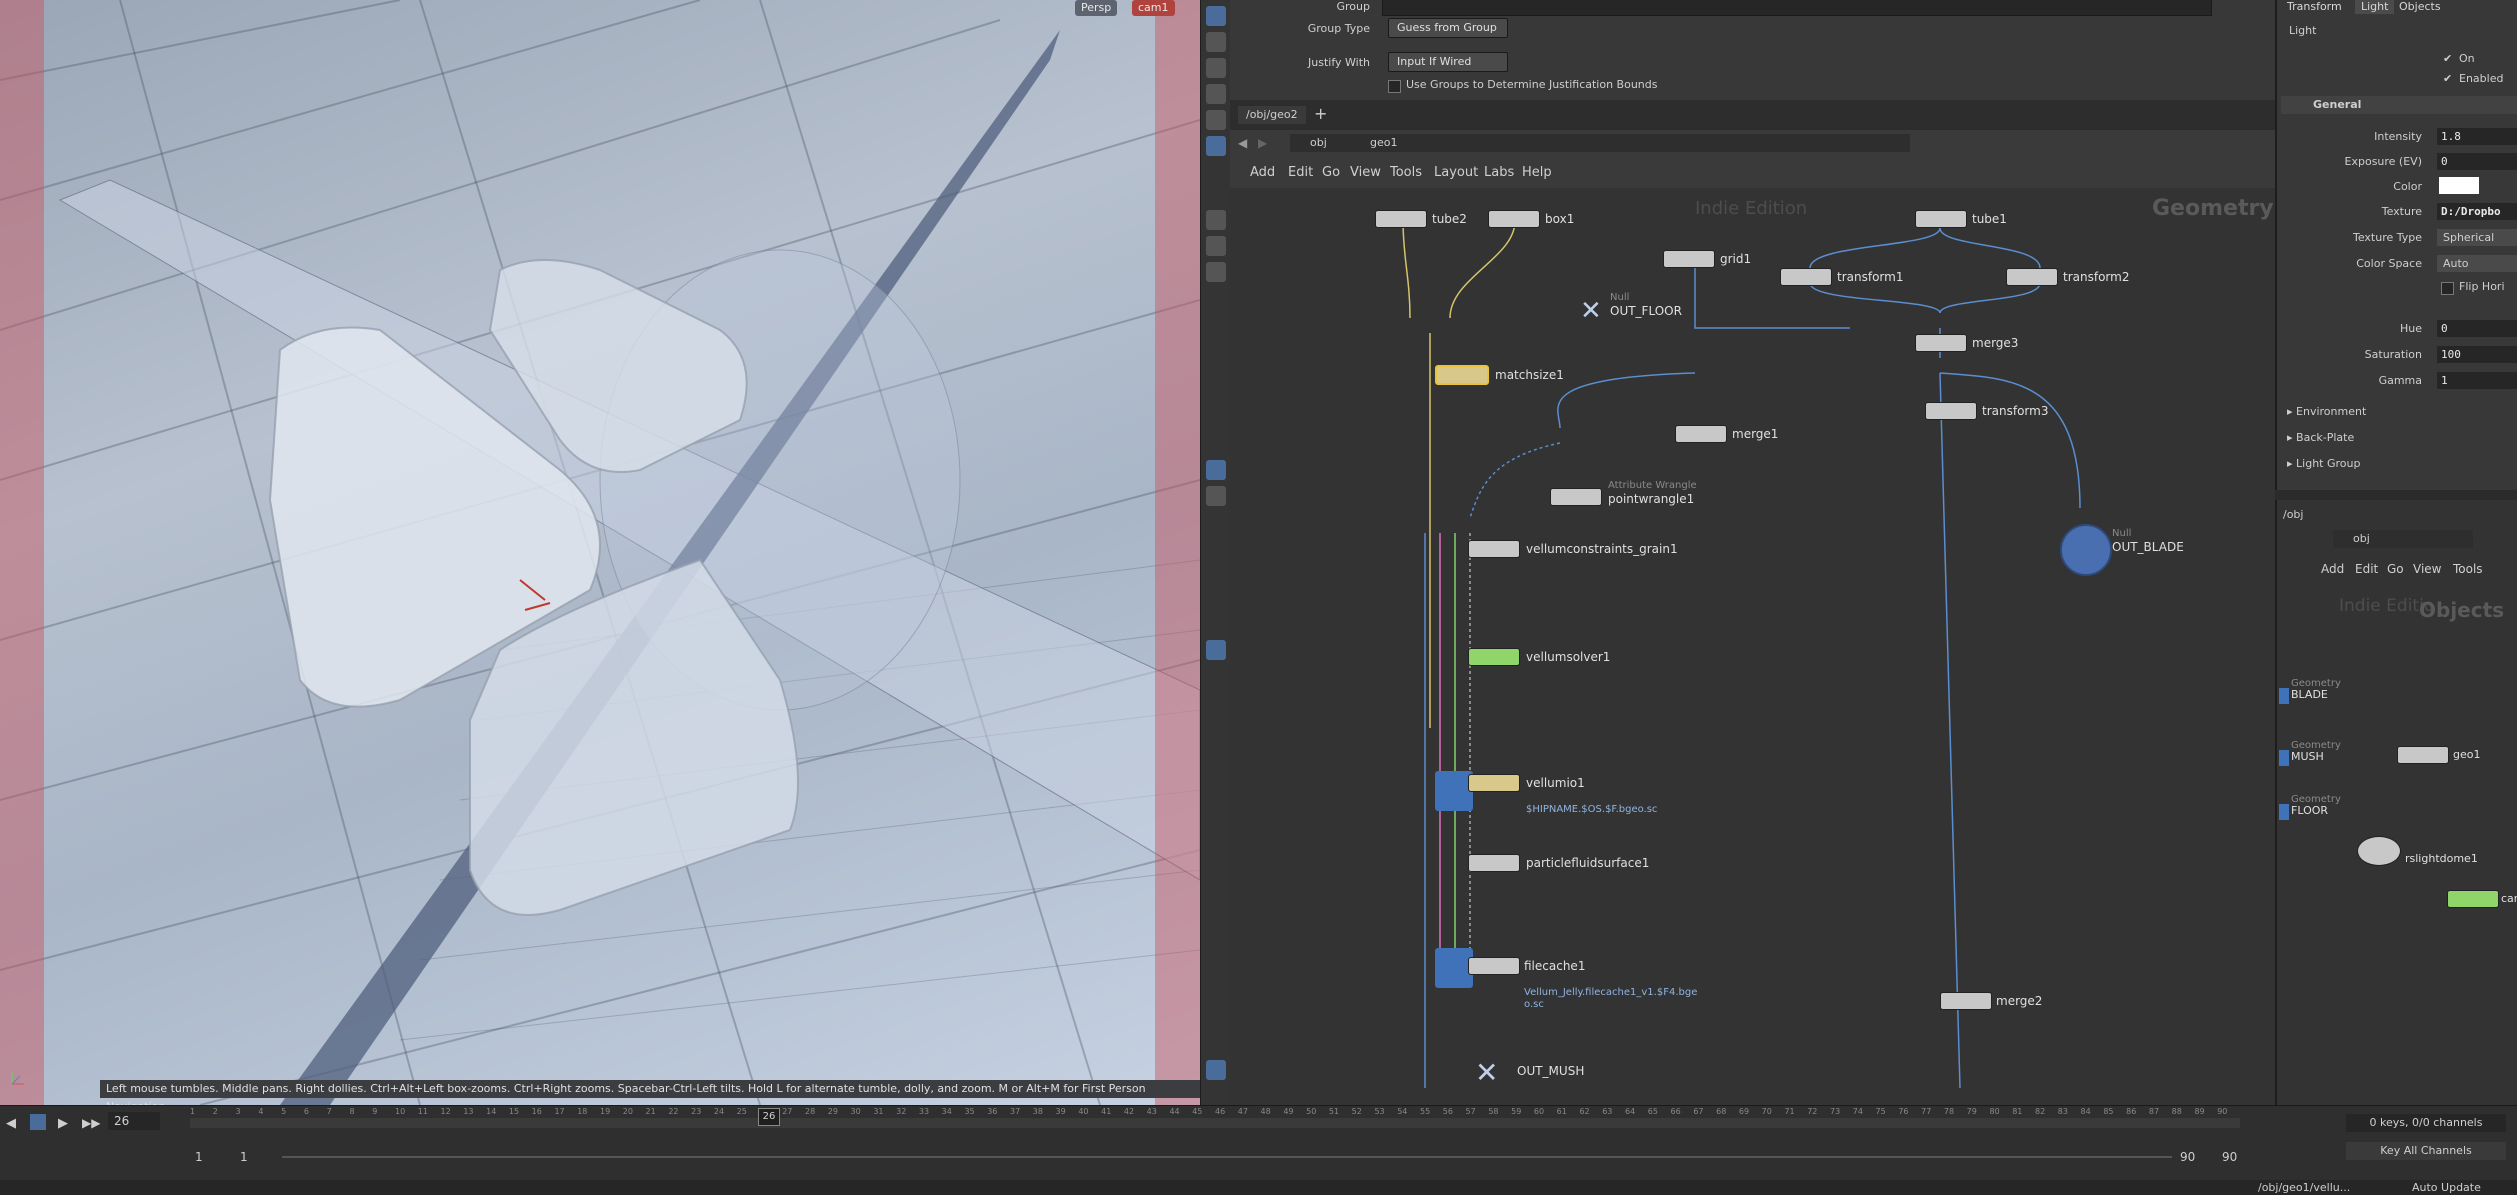 This screenshot has height=1195, width=2517. I want to click on menu-go: Go, so click(1331, 172).